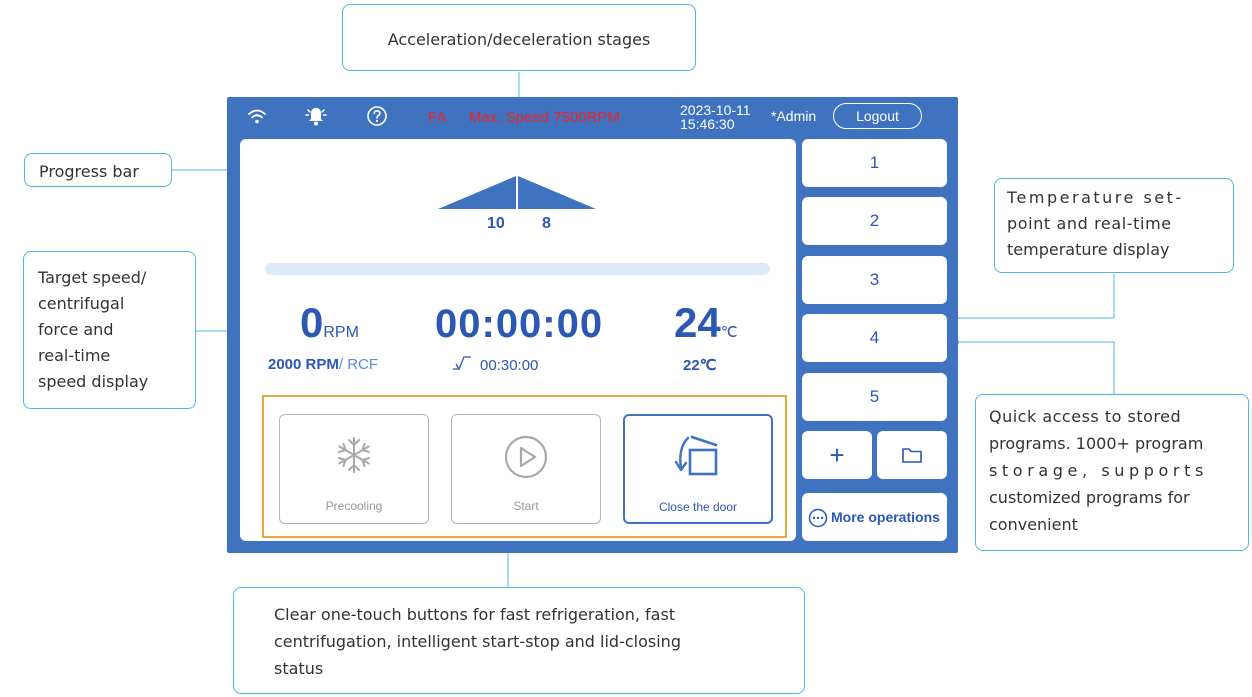 Image resolution: width=1252 pixels, height=697 pixels. What do you see at coordinates (377, 118) in the screenshot?
I see `help-icon` at bounding box center [377, 118].